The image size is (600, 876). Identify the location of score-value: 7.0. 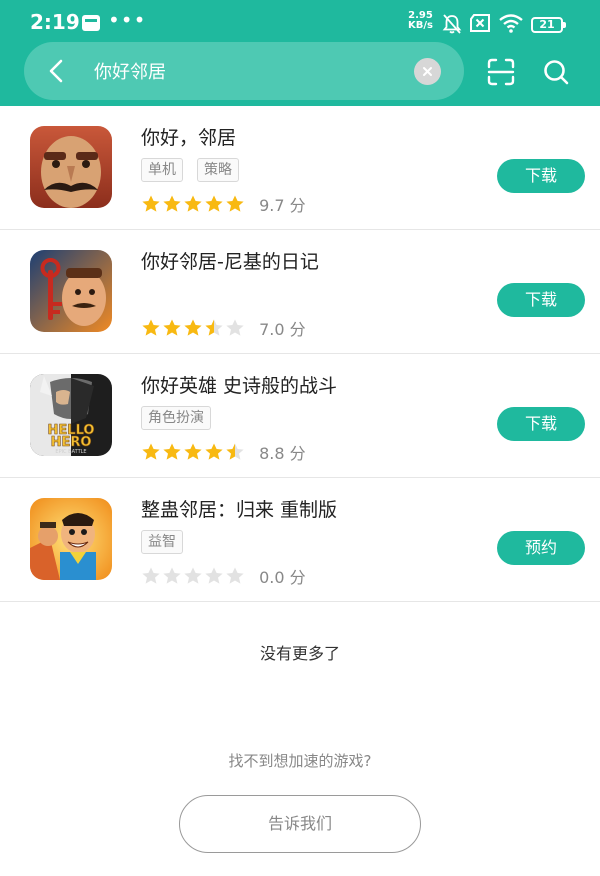
(272, 329).